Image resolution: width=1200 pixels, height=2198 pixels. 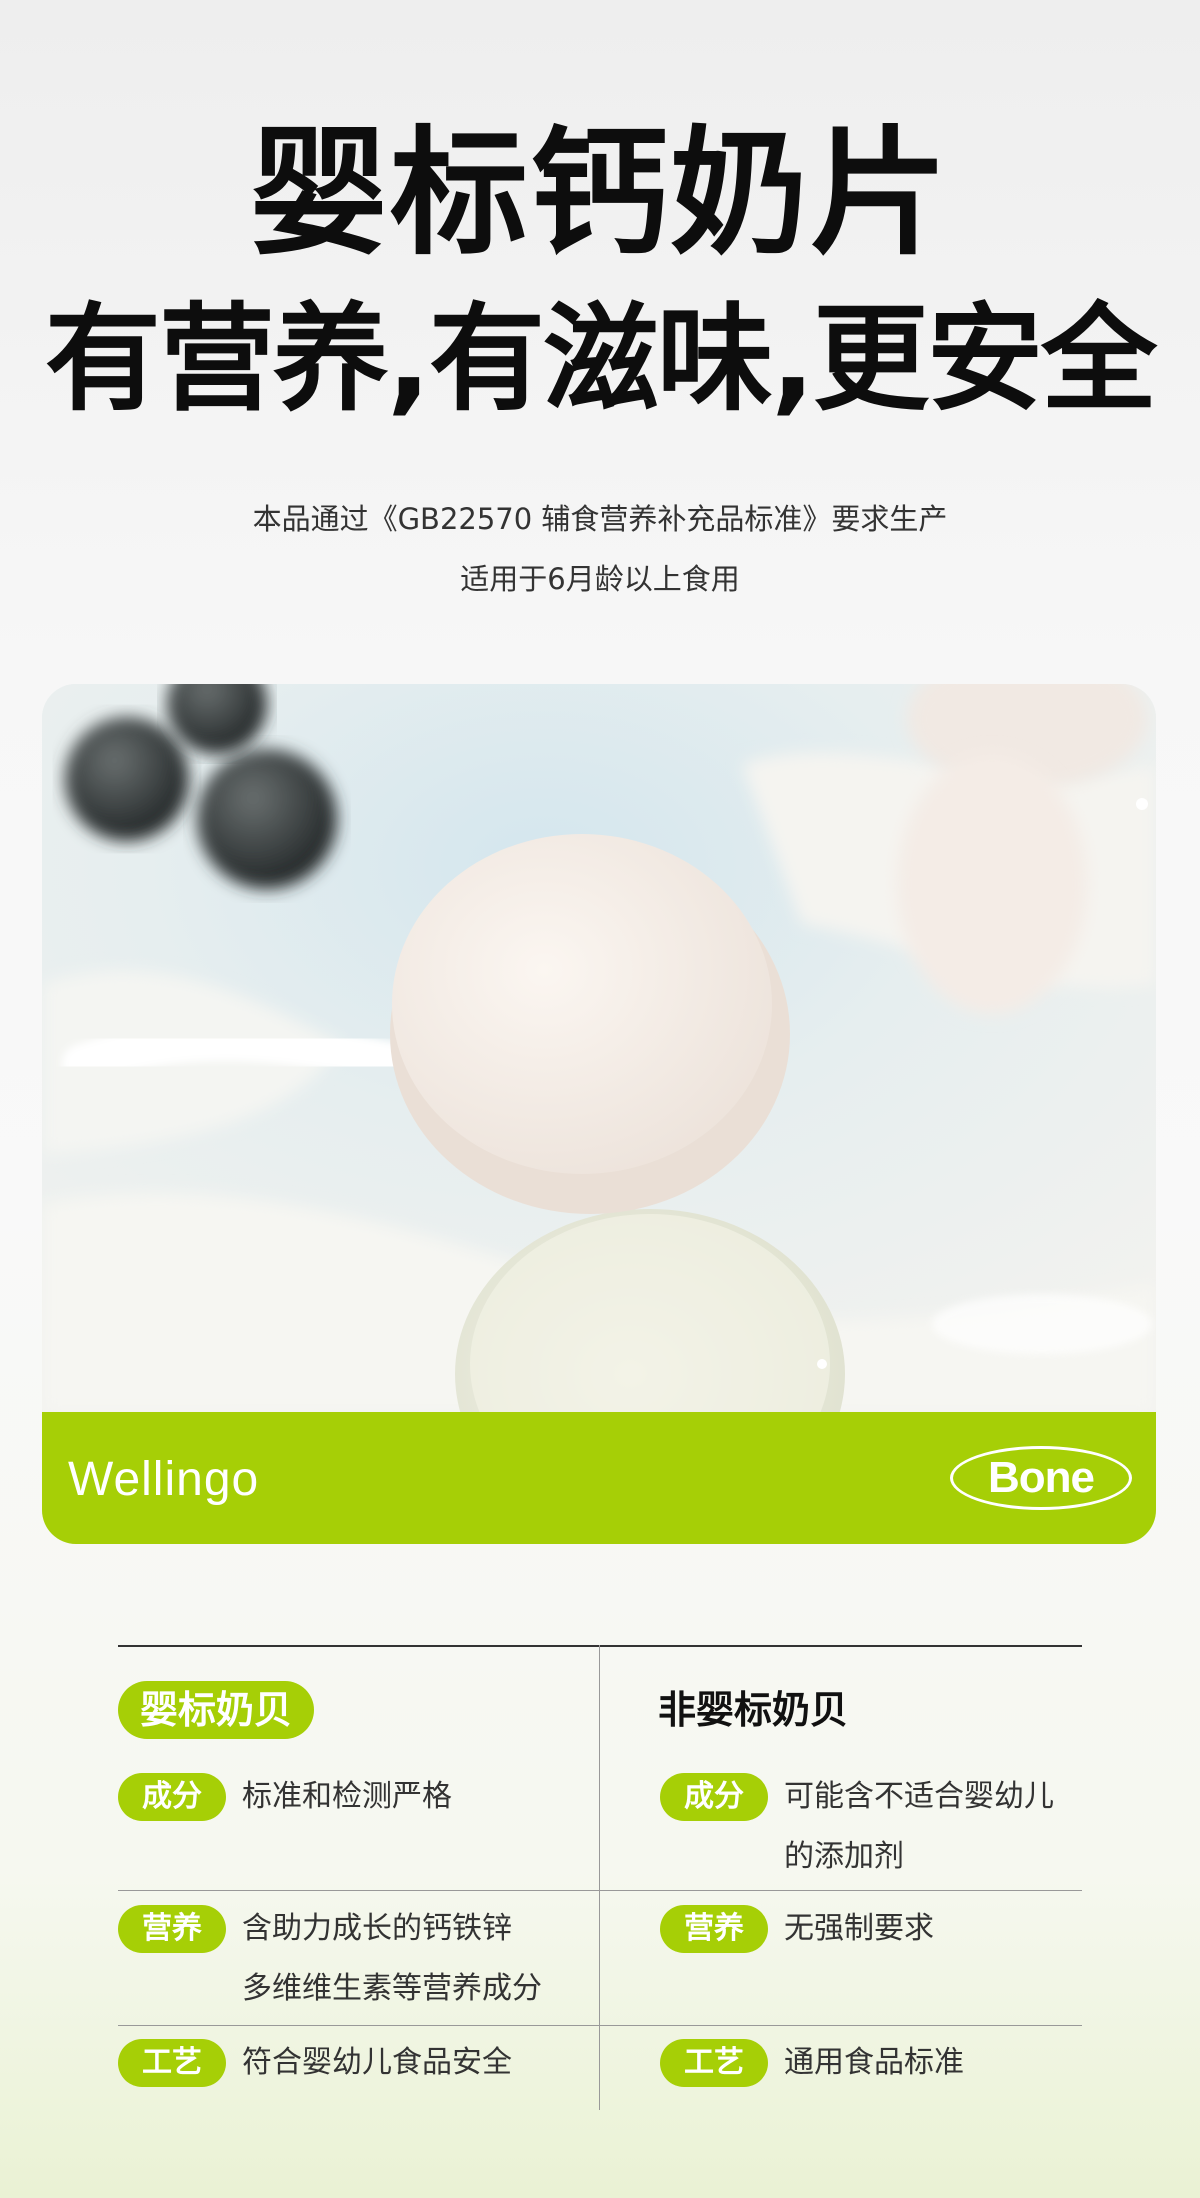 I want to click on left-column-header: 婴标奶贝, so click(x=216, y=1710).